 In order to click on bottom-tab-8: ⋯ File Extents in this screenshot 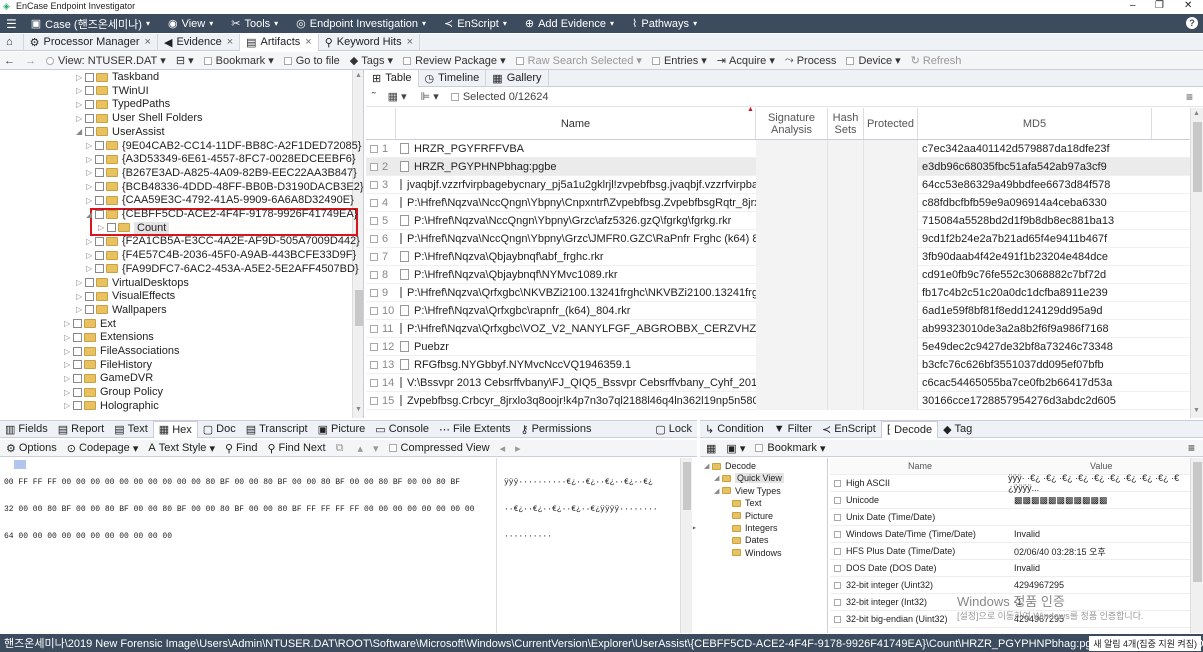, I will do `click(474, 429)`.